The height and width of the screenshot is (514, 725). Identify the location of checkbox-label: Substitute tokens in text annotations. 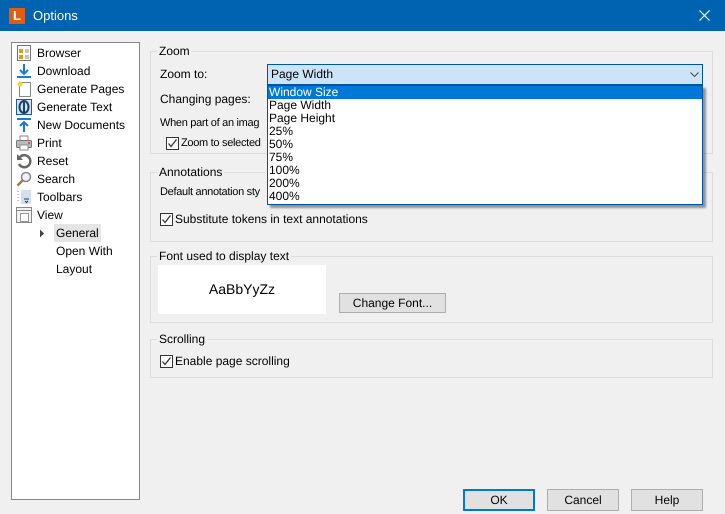
(271, 219).